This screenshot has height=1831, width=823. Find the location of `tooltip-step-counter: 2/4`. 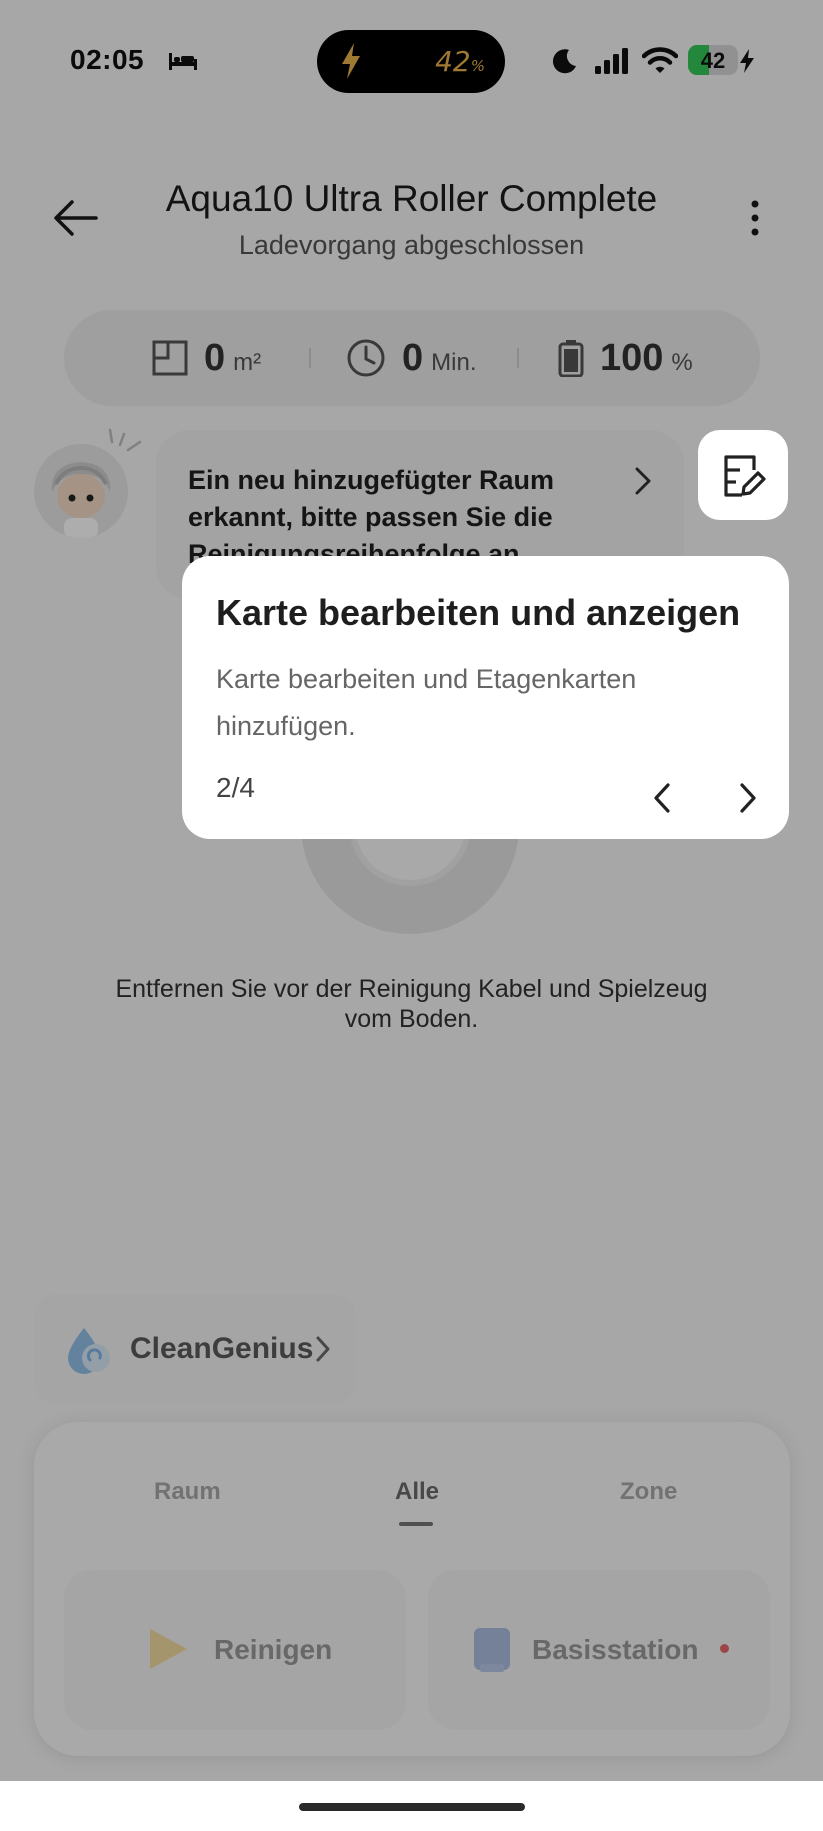

tooltip-step-counter: 2/4 is located at coordinates (235, 787).